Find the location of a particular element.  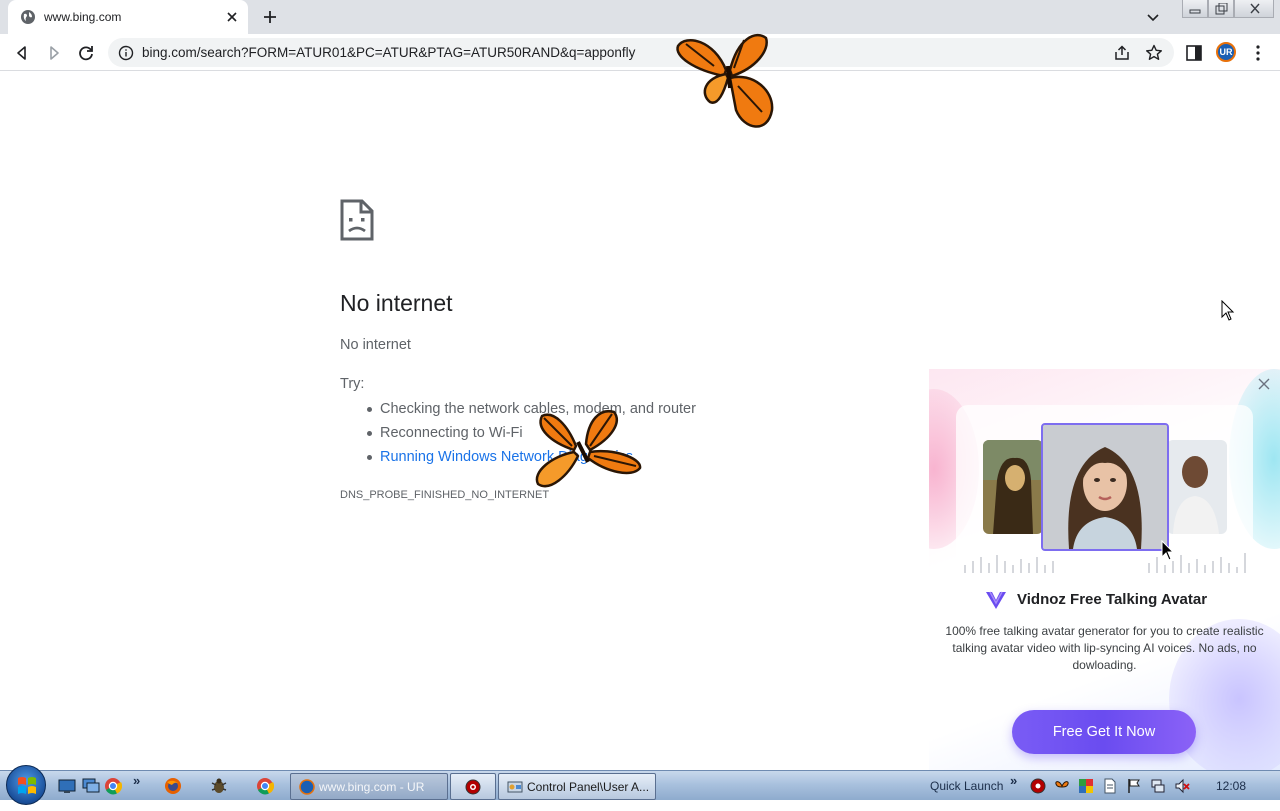

close-icon is located at coordinates (1255, 8).